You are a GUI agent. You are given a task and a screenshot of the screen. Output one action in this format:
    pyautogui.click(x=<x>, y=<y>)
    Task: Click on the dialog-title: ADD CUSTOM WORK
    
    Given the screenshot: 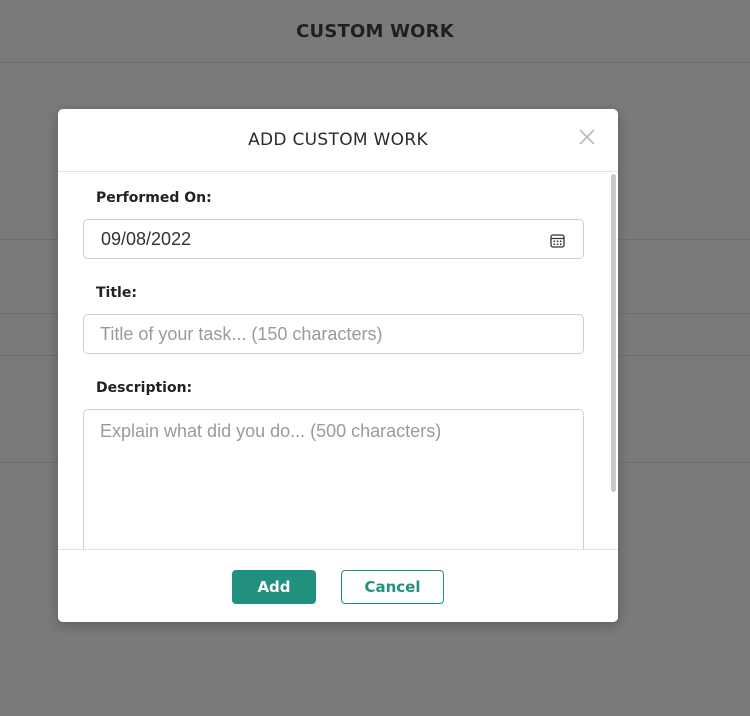 What is the action you would take?
    pyautogui.click(x=338, y=140)
    